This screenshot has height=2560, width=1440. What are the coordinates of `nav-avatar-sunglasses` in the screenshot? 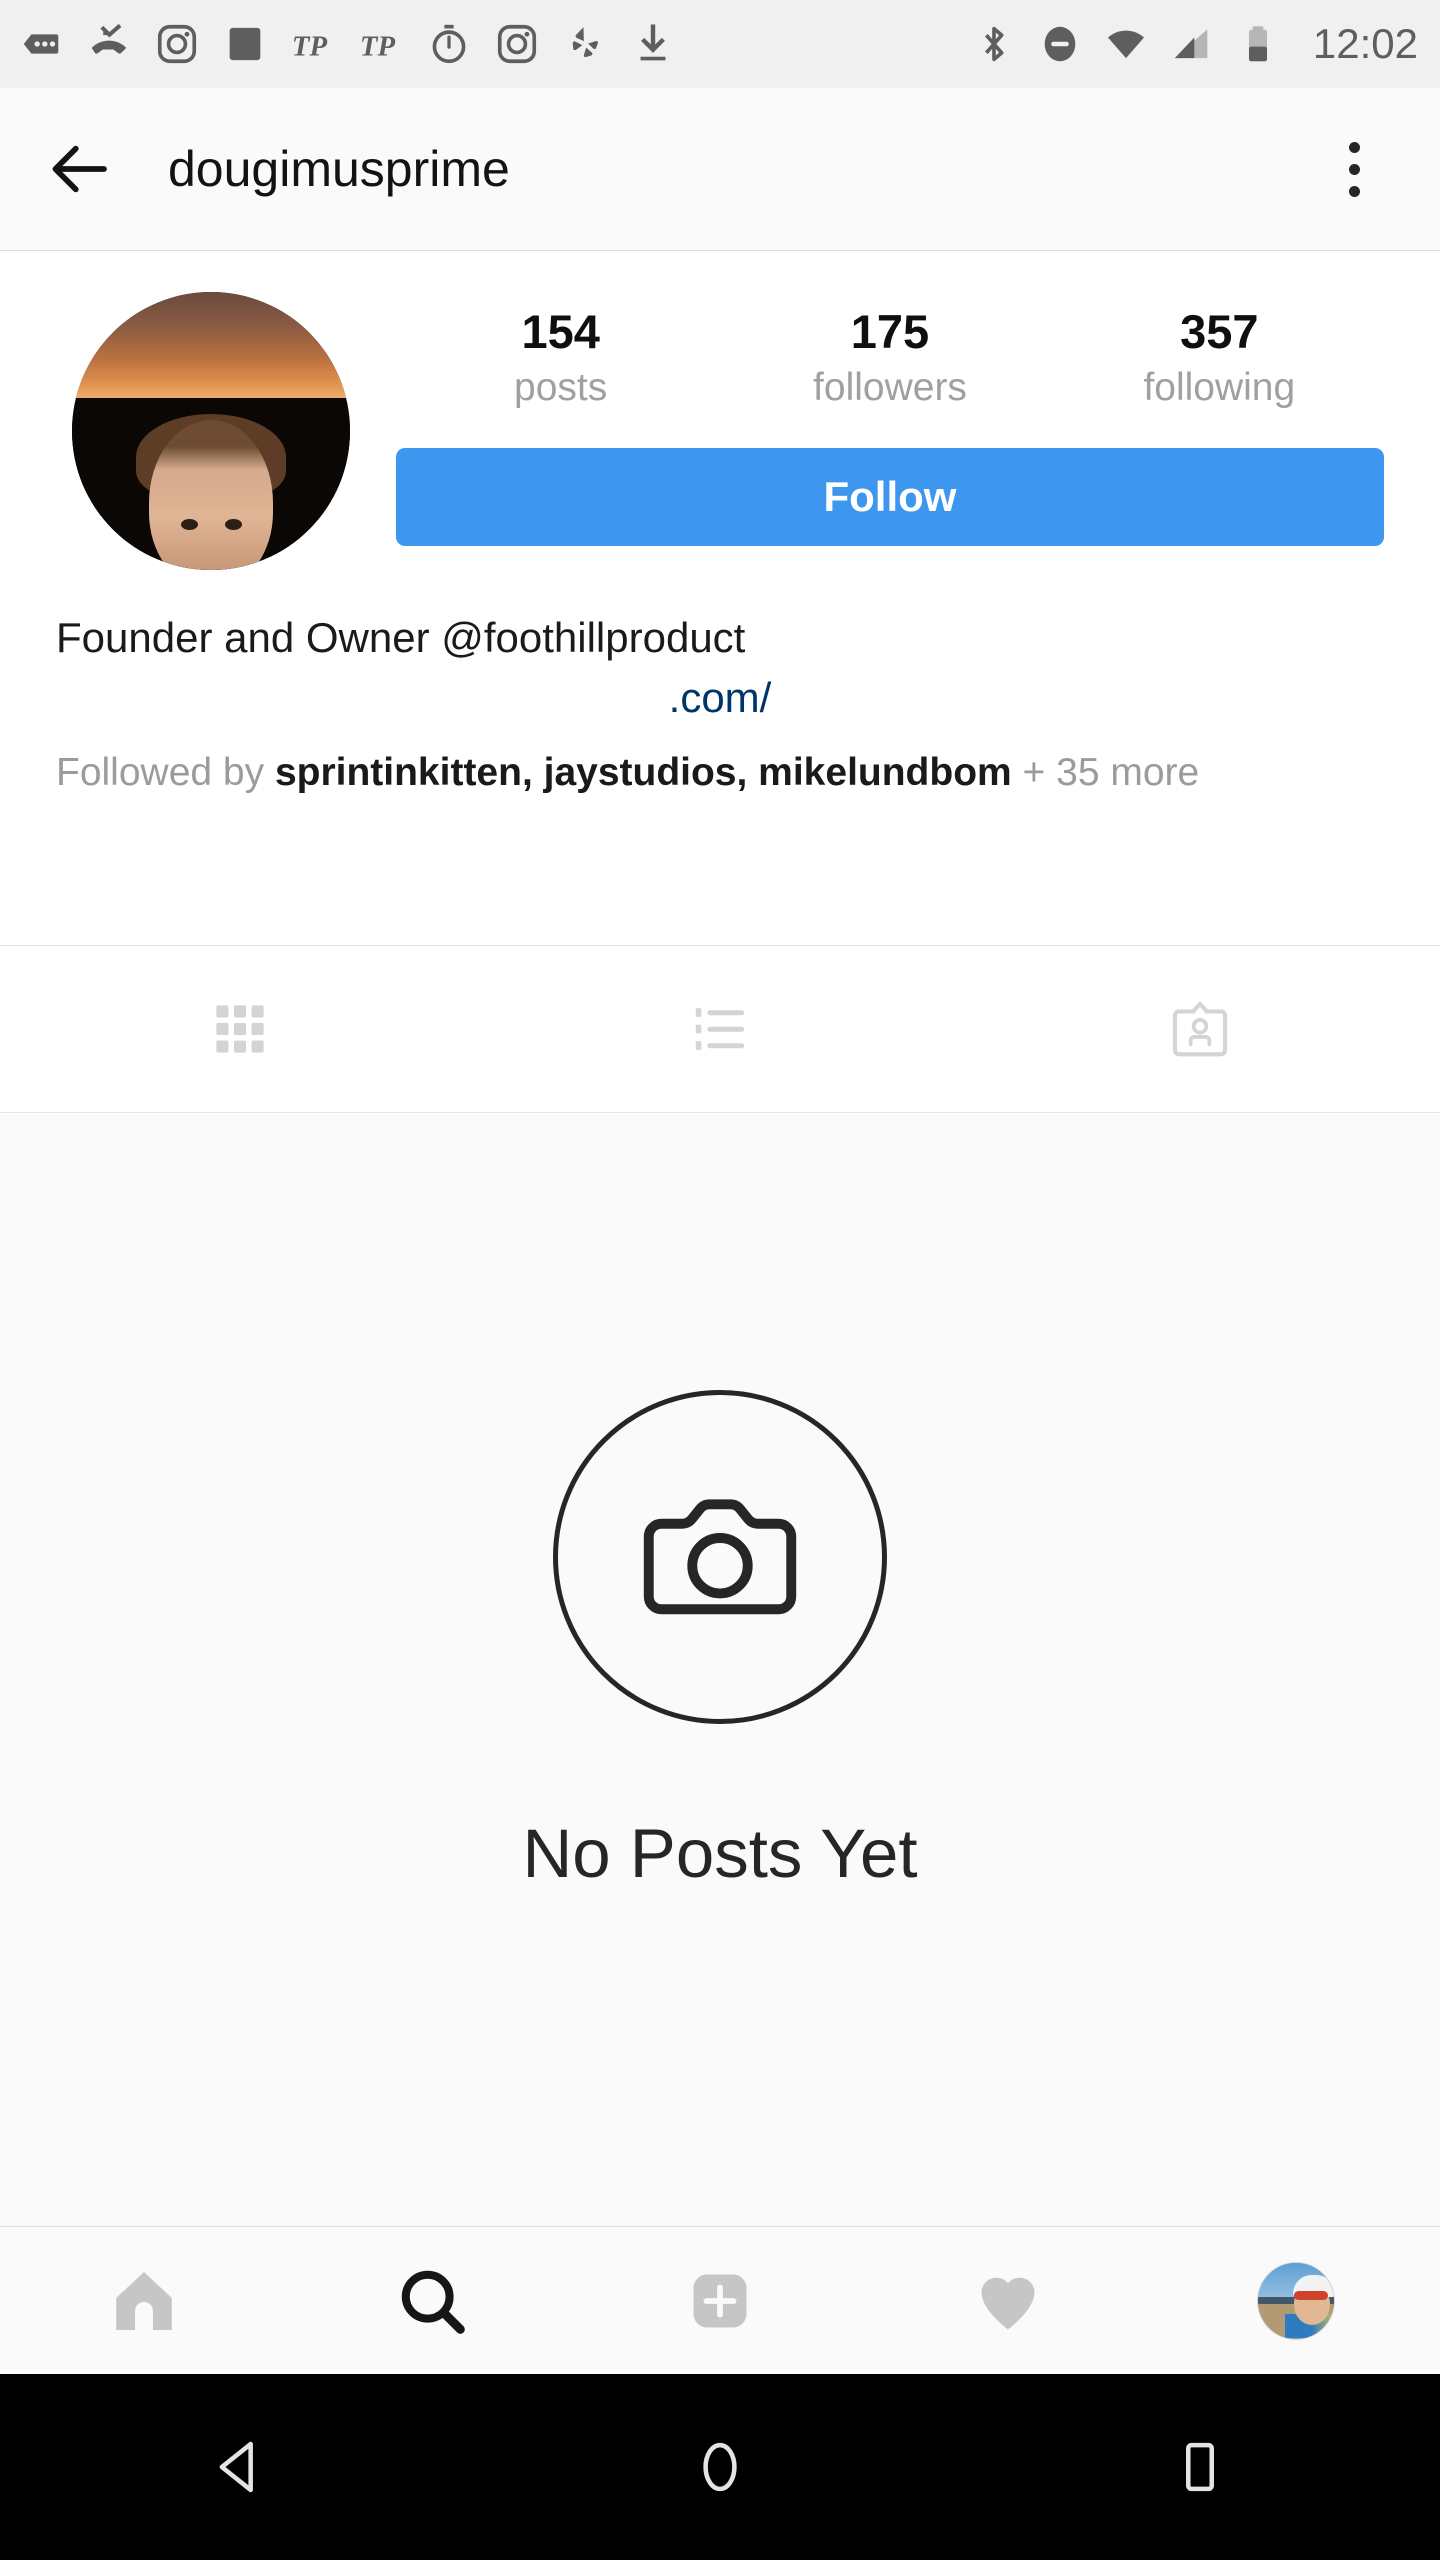 It's located at (1310, 2296).